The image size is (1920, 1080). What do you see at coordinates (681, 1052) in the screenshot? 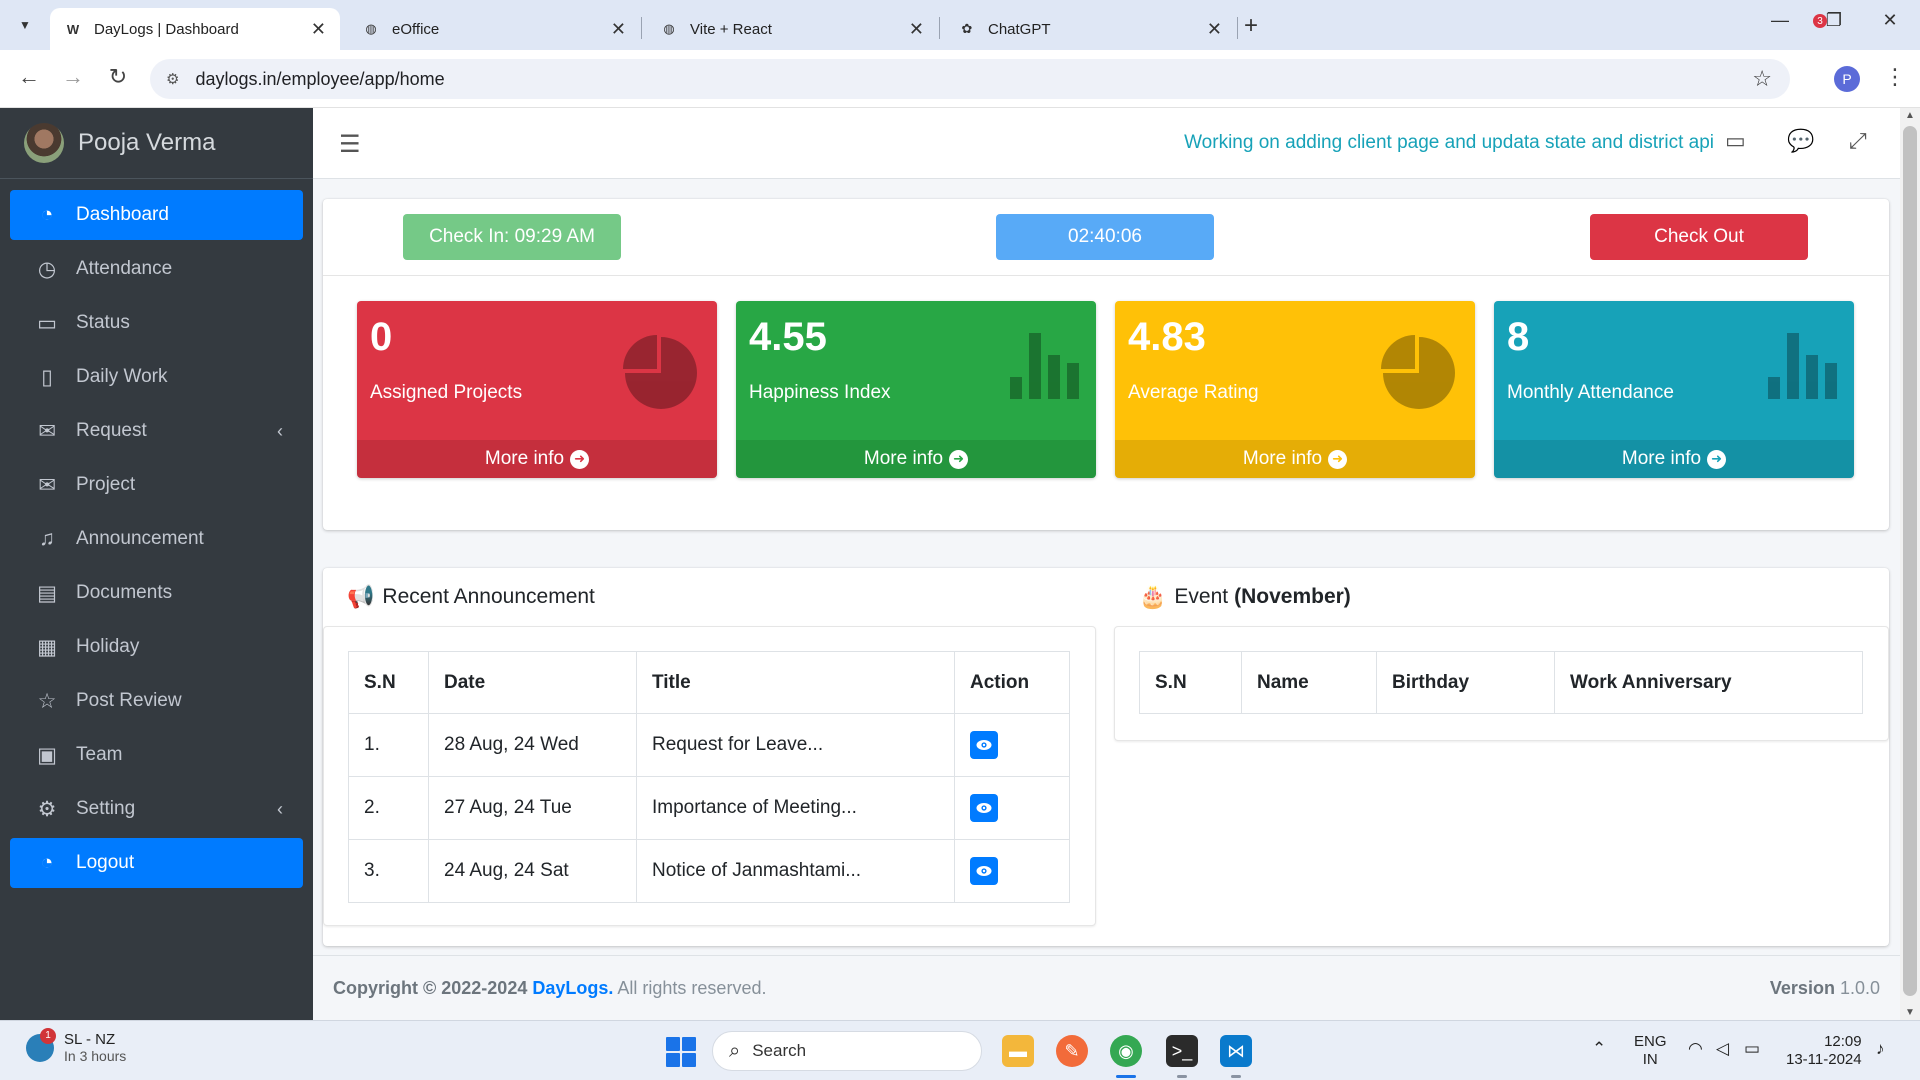
I see `windows-start-icon` at bounding box center [681, 1052].